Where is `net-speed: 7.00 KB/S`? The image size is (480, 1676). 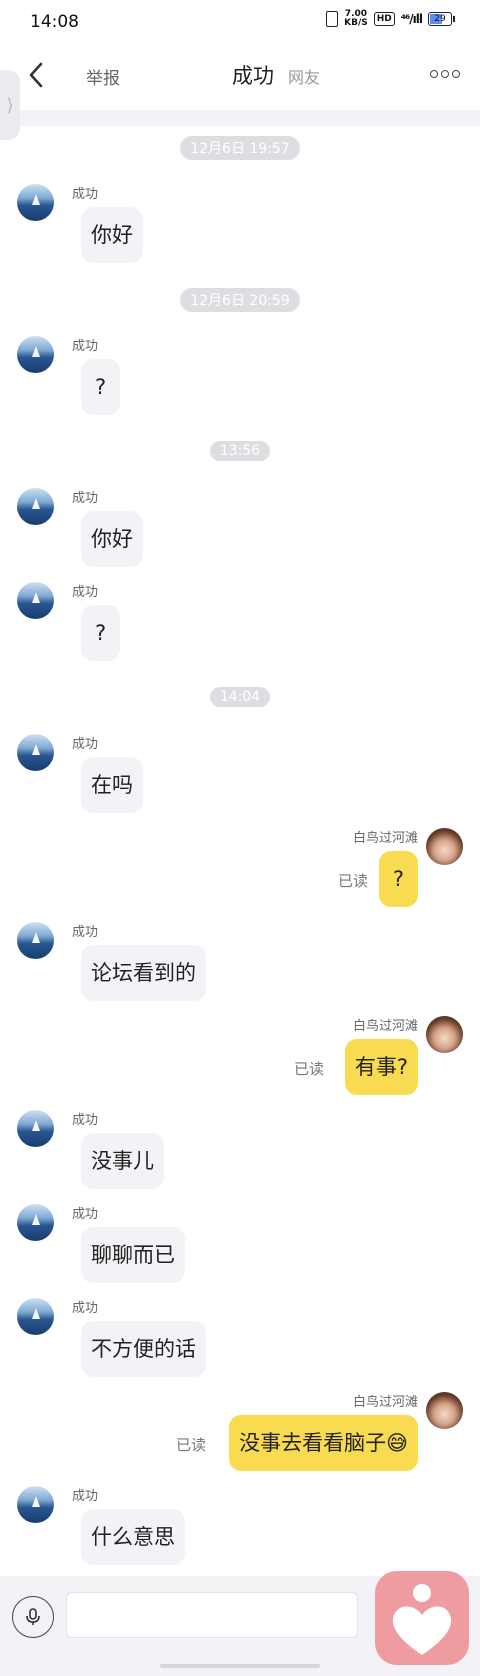 net-speed: 7.00 KB/S is located at coordinates (356, 19).